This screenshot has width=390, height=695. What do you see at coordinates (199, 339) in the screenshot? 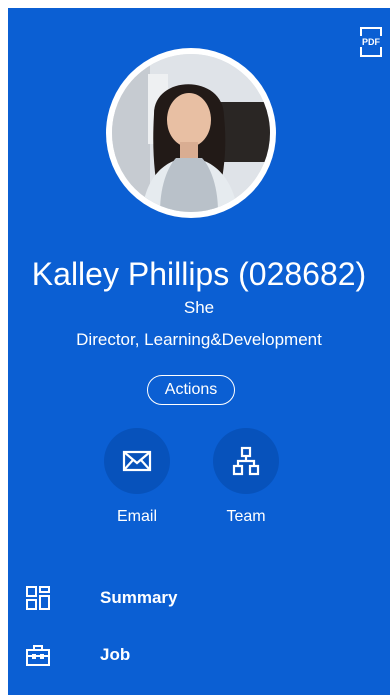
I see `job-title: Director, Learning&Development` at bounding box center [199, 339].